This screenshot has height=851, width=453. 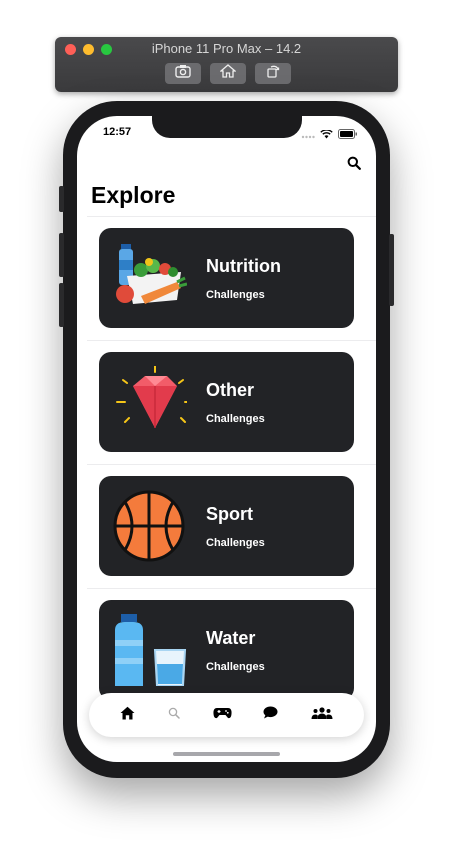 What do you see at coordinates (226, 526) in the screenshot?
I see `category-card-sport: Sport Challenges` at bounding box center [226, 526].